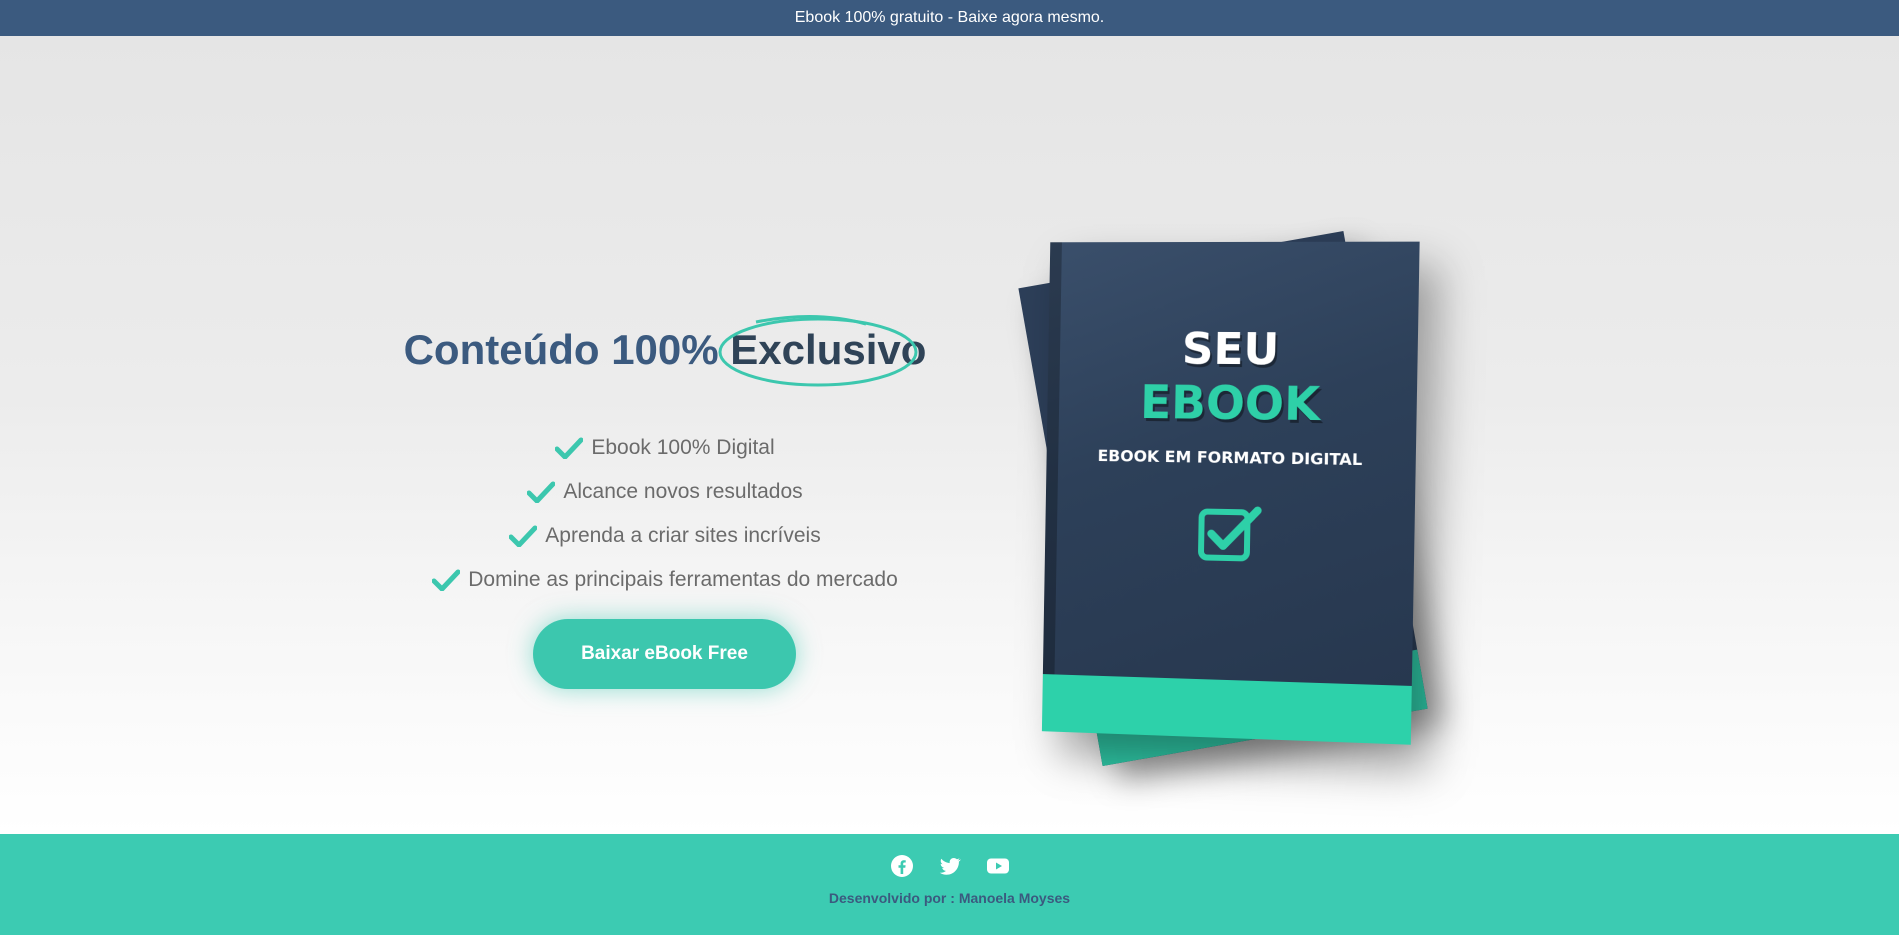  I want to click on feature-label: Alcance novos resultados, so click(683, 491).